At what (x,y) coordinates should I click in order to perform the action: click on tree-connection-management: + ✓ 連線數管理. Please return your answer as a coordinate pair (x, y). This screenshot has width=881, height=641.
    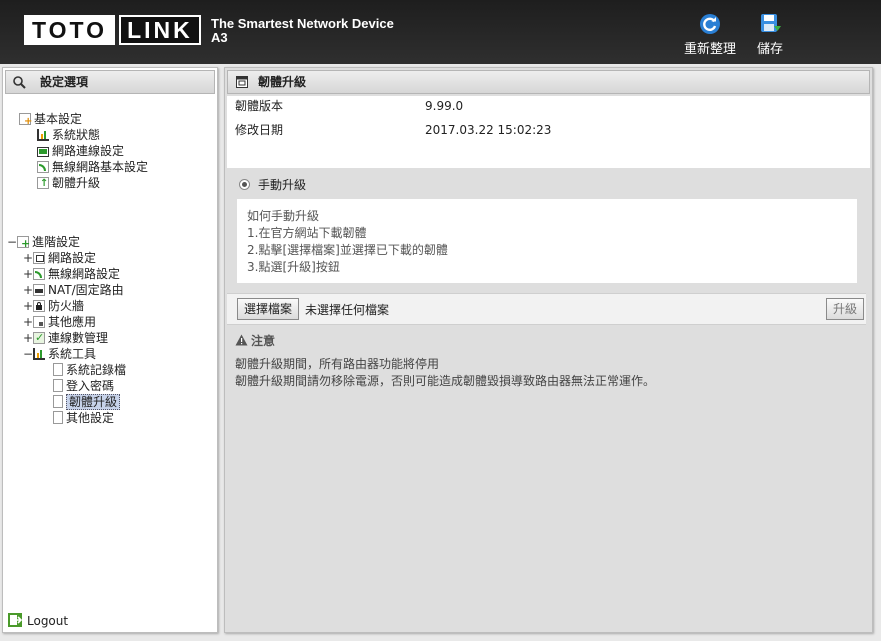
    Looking at the image, I should click on (65, 338).